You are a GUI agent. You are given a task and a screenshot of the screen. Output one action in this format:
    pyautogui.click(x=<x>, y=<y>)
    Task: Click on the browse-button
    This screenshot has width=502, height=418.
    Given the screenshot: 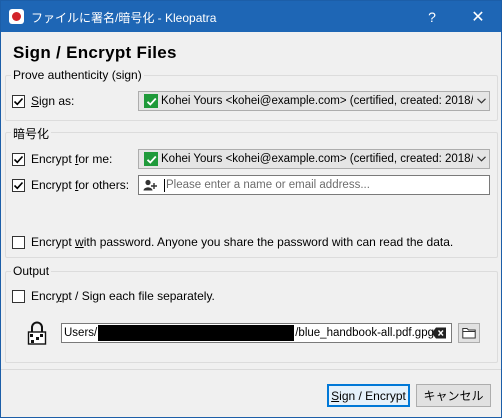 What is the action you would take?
    pyautogui.click(x=469, y=333)
    